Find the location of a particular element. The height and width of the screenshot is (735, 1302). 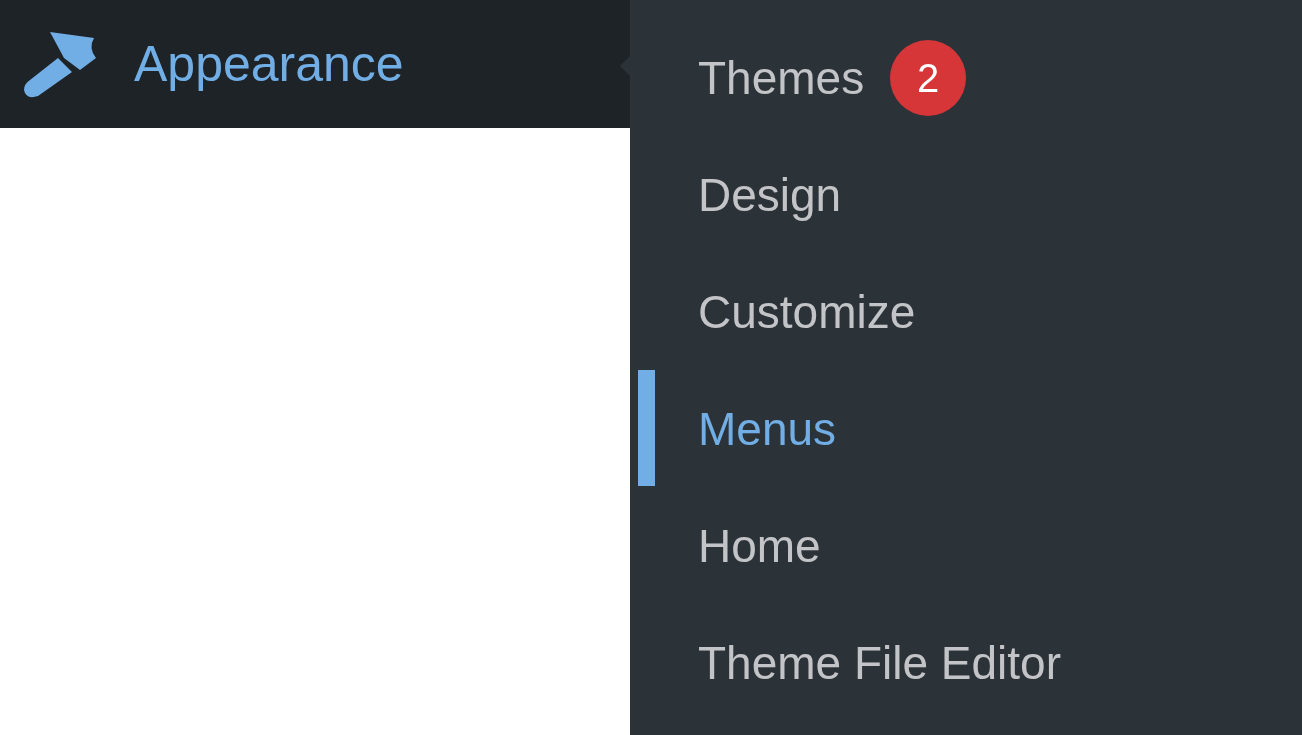

submenu-item: Customize is located at coordinates (966, 311).